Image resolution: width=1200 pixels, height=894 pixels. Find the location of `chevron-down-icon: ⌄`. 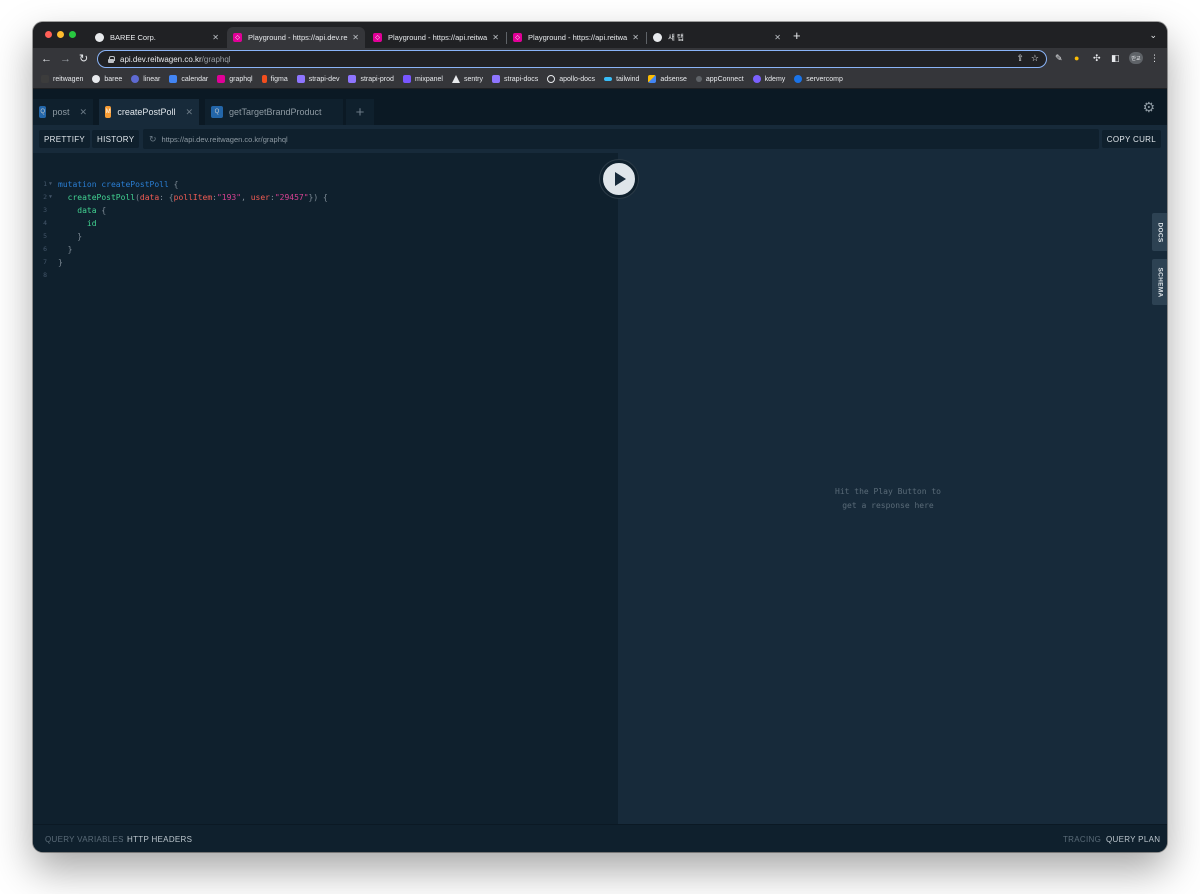

chevron-down-icon: ⌄ is located at coordinates (1153, 35).